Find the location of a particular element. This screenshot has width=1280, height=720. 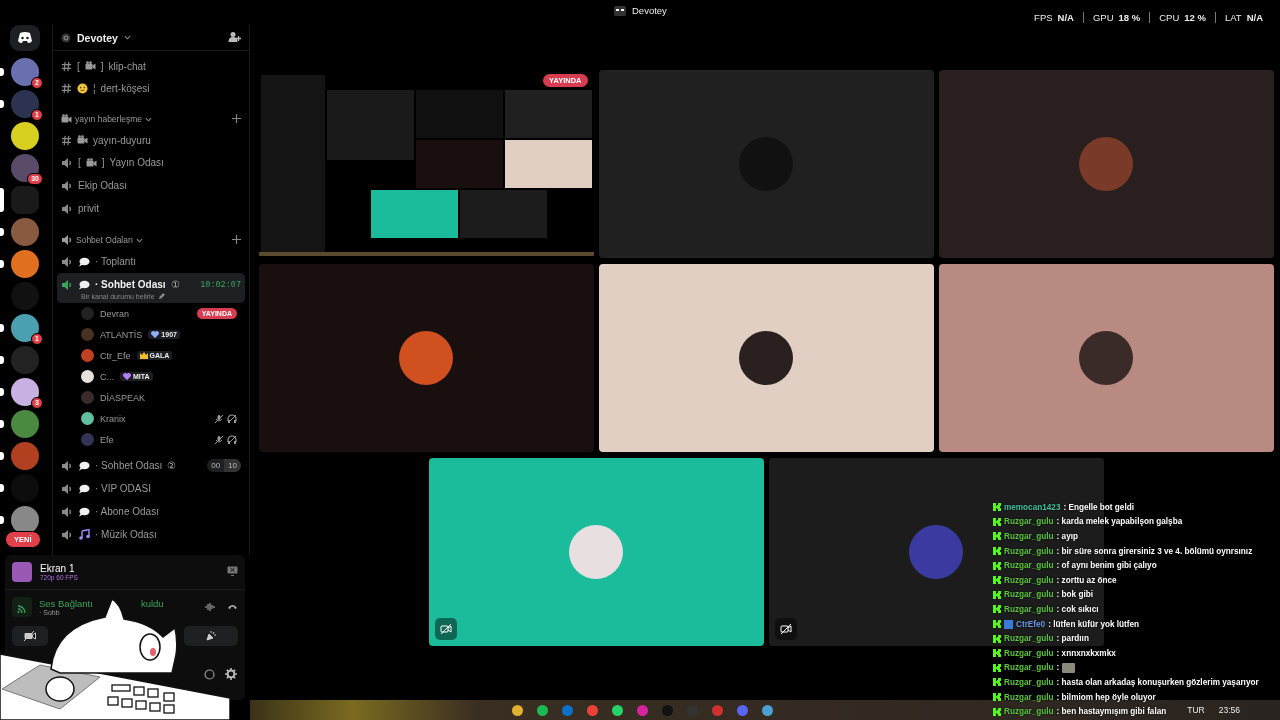

chat-message: : hasta olan arkadaş konuşurken gözlerim yaşarıyor is located at coordinates (1157, 682).